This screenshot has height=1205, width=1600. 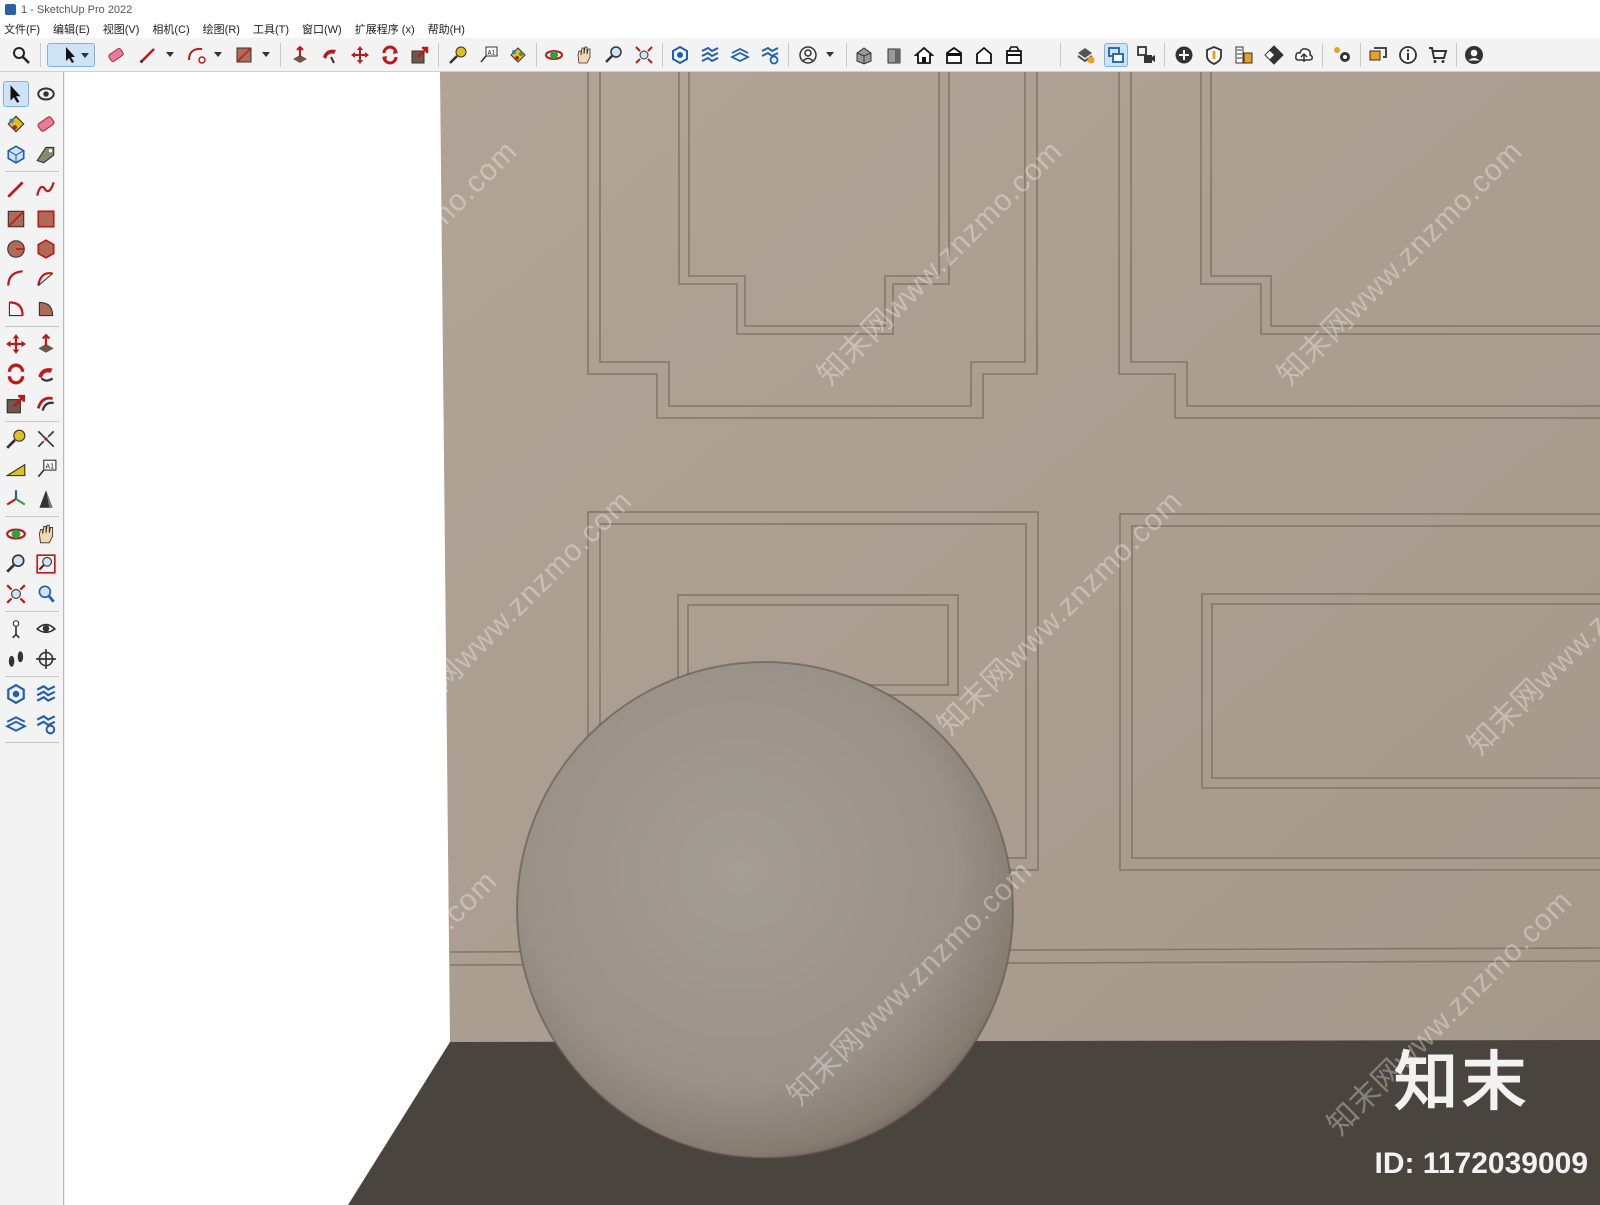 What do you see at coordinates (1474, 55) in the screenshot?
I see `account-icon` at bounding box center [1474, 55].